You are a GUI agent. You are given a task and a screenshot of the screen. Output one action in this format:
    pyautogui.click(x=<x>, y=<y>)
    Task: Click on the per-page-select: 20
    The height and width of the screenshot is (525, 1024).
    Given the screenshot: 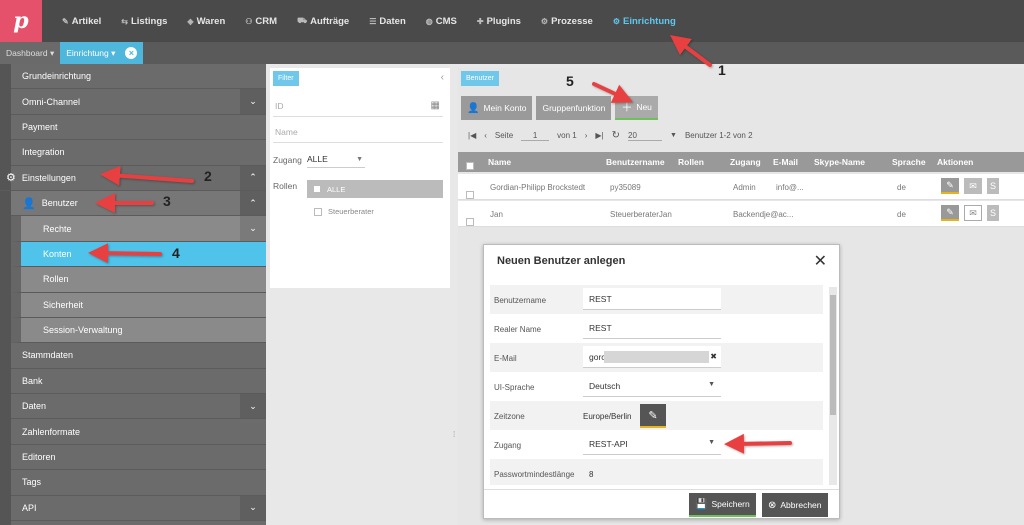 What is the action you would take?
    pyautogui.click(x=645, y=136)
    